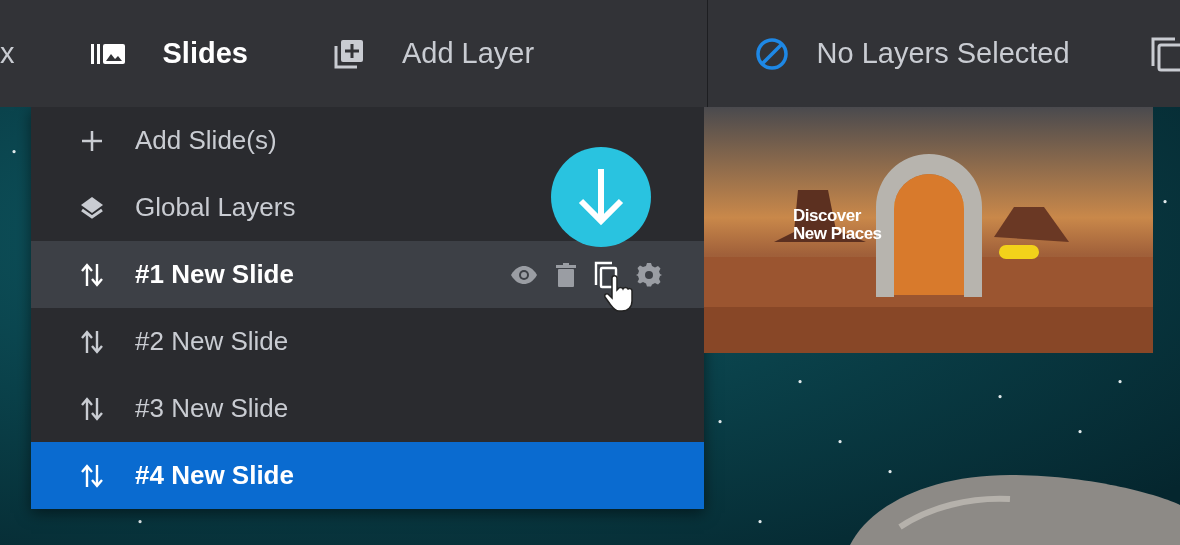 This screenshot has height=545, width=1180. Describe the element at coordinates (348, 53) in the screenshot. I see `add-layer-icon` at that location.